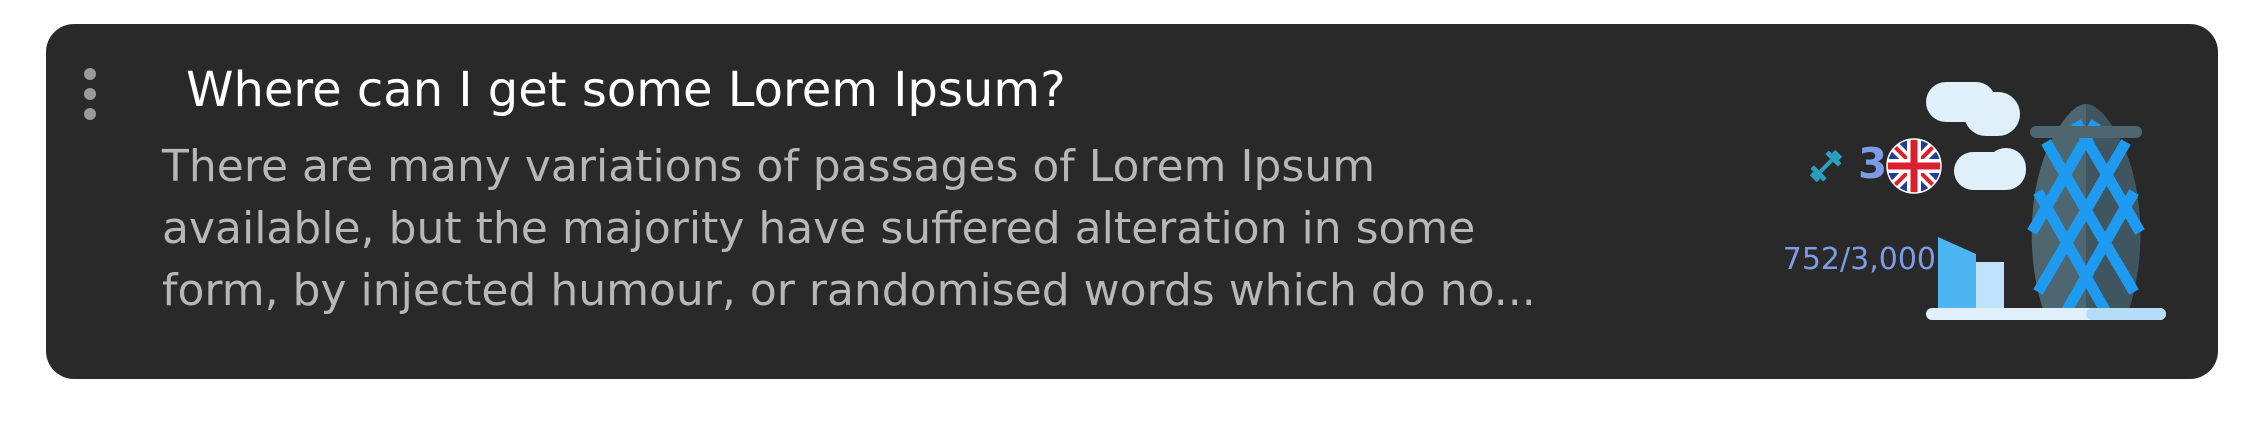 This screenshot has width=2264, height=426. Describe the element at coordinates (2086, 209) in the screenshot. I see `tower-icon` at that location.